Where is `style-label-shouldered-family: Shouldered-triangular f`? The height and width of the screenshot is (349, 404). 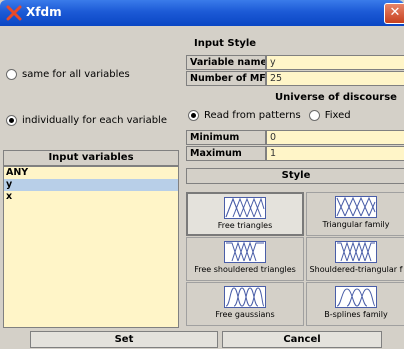 style-label-shouldered-family: Shouldered-triangular f is located at coordinates (356, 269).